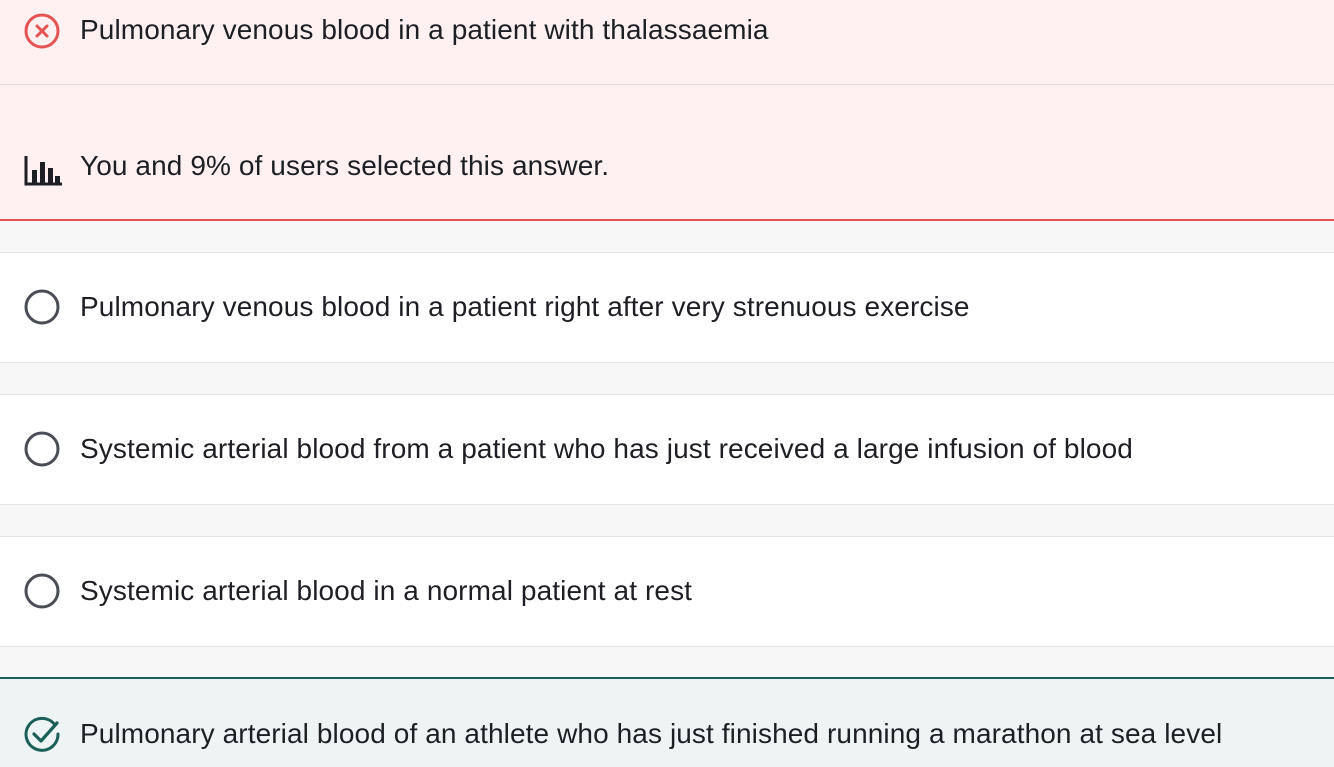 The image size is (1334, 767). What do you see at coordinates (42, 734) in the screenshot?
I see `check-circle-icon` at bounding box center [42, 734].